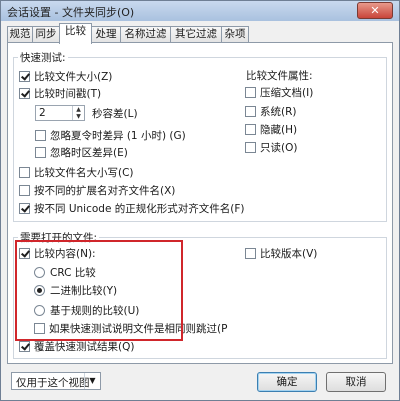  What do you see at coordinates (287, 92) in the screenshot?
I see `attr-compressed-label: 压缩文档(I)` at bounding box center [287, 92].